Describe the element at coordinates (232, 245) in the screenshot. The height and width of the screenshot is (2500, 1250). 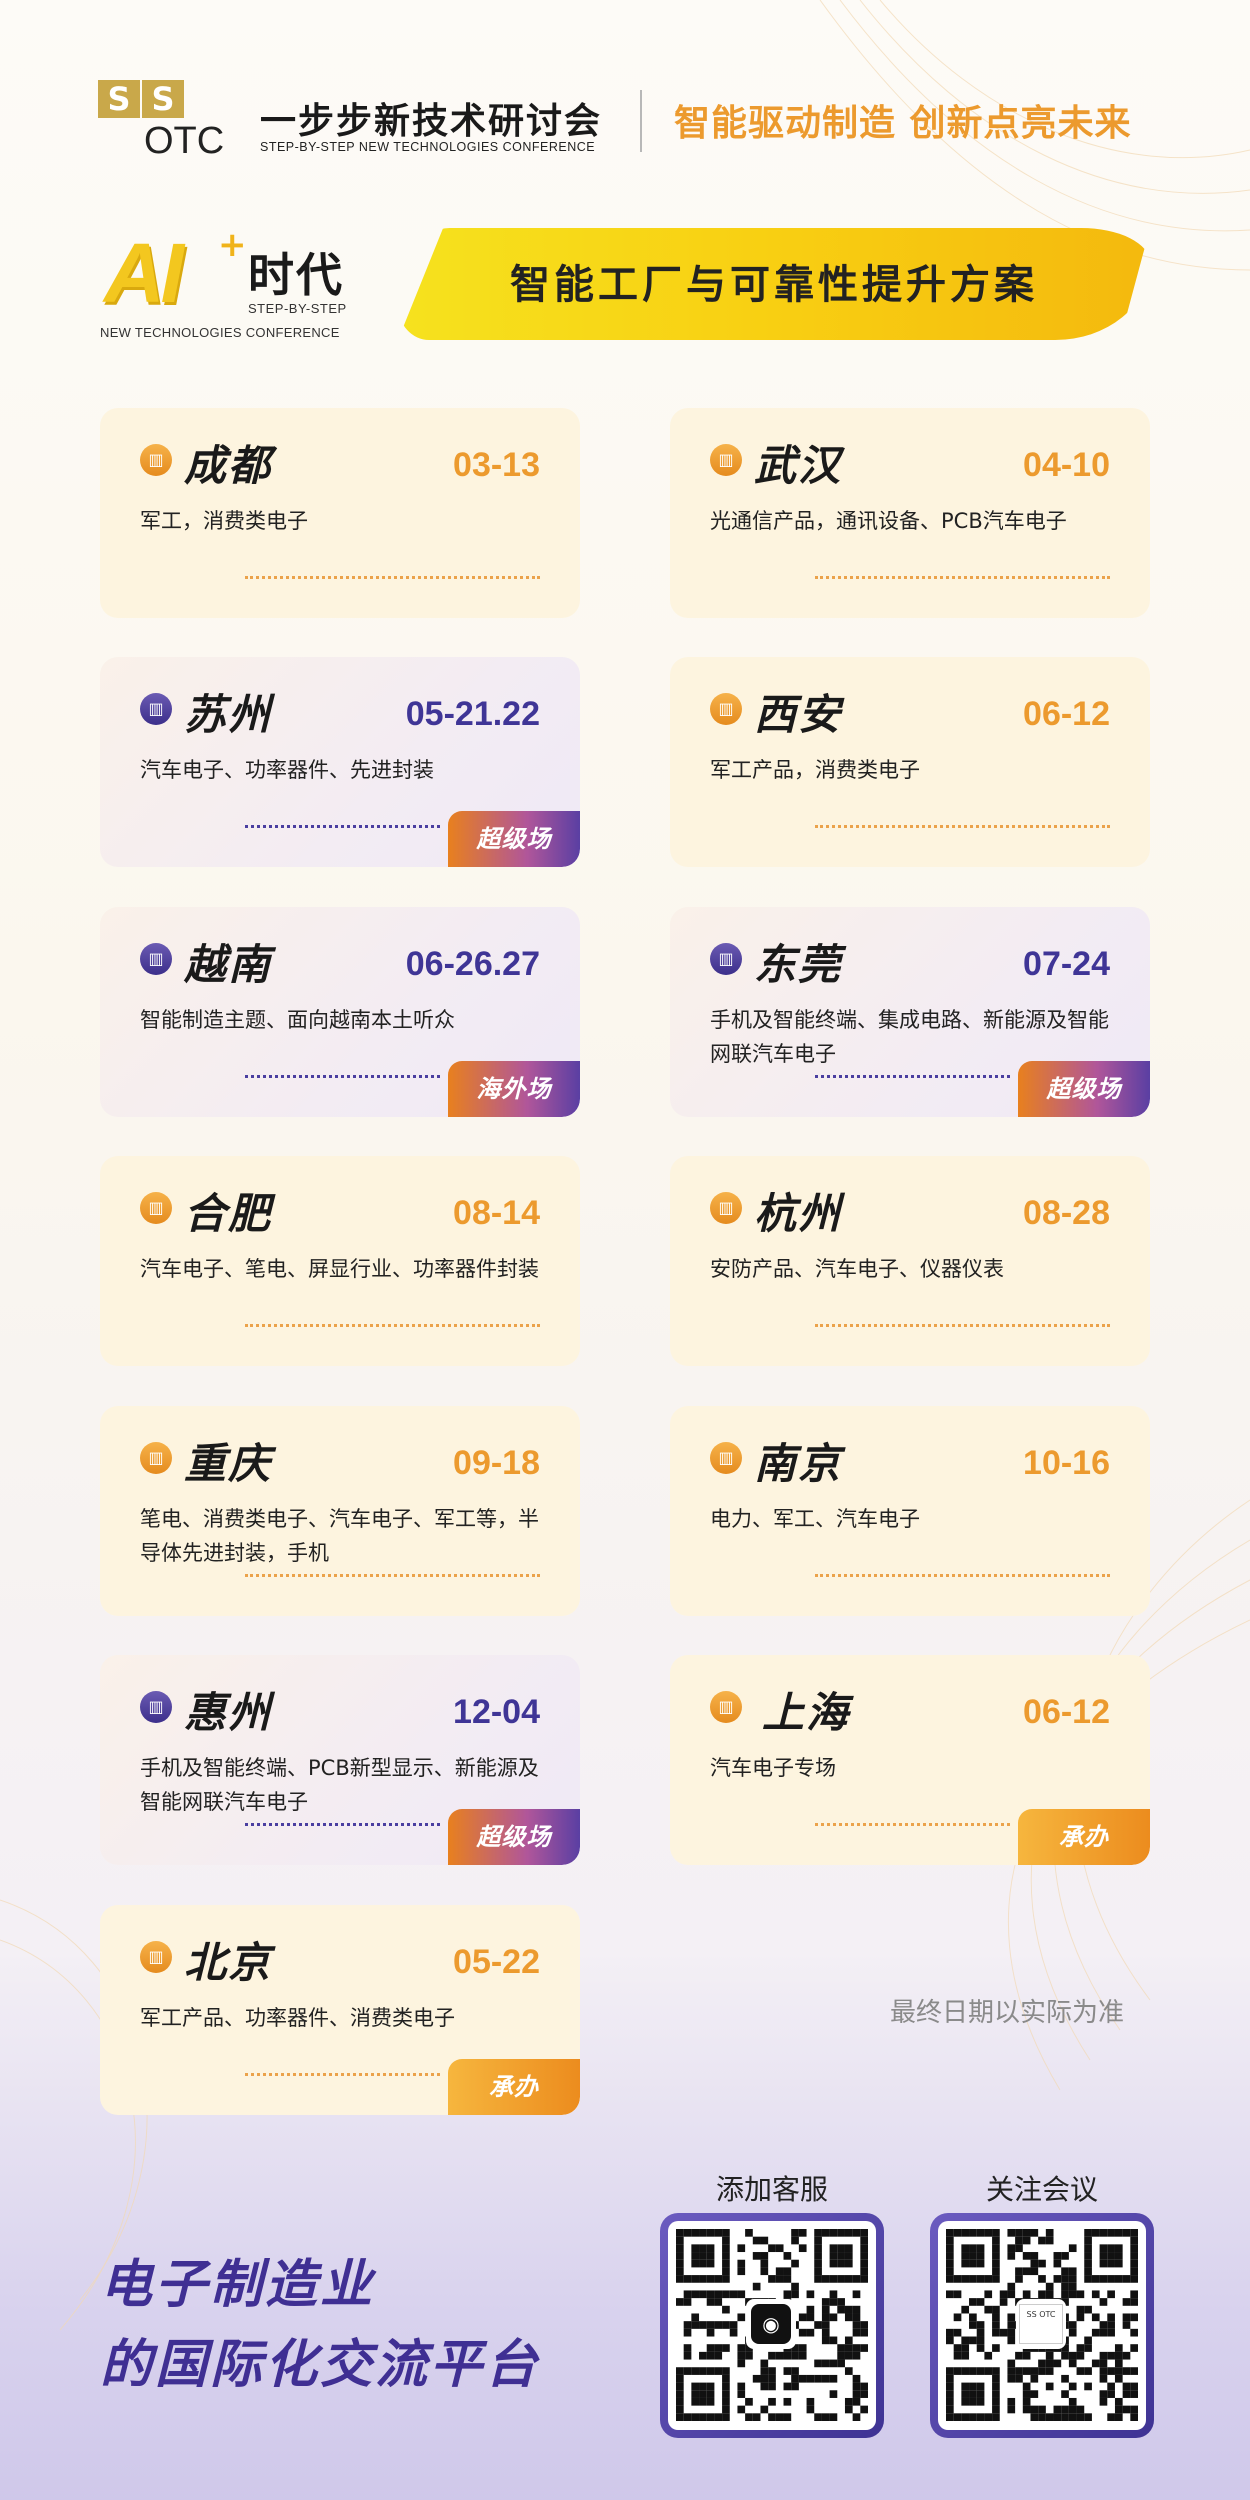
I see `ai-plus: +` at that location.